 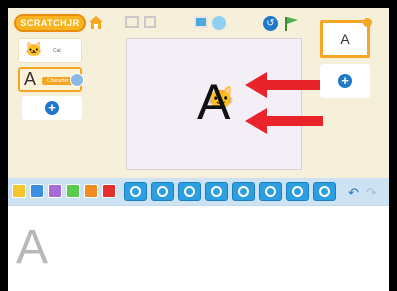 I want to click on character-thumbnail: A, so click(x=30, y=79).